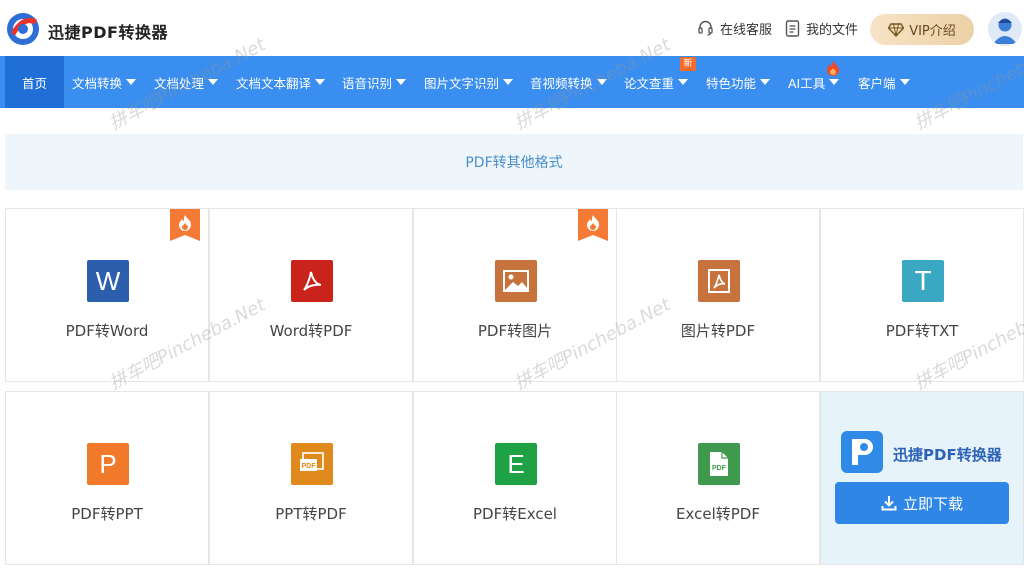 Image resolution: width=1024 pixels, height=570 pixels. Describe the element at coordinates (718, 514) in the screenshot. I see `tool-label: Excel转PDF` at that location.